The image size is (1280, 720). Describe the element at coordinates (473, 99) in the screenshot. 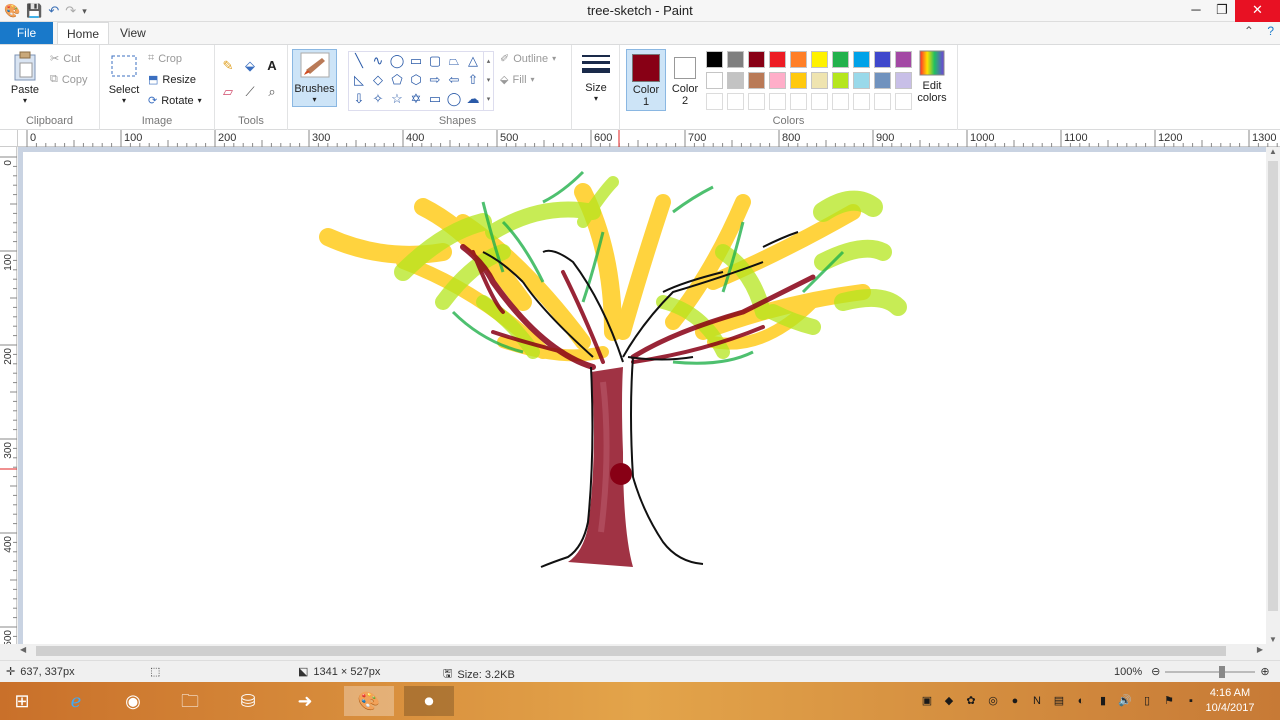

I see `cloud-callout-shape-icon: ☁` at that location.